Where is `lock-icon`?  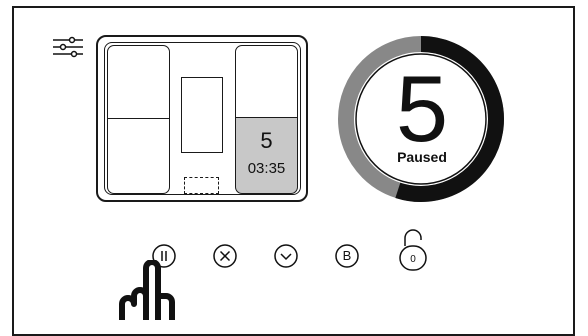
lock-icon is located at coordinates (413, 250).